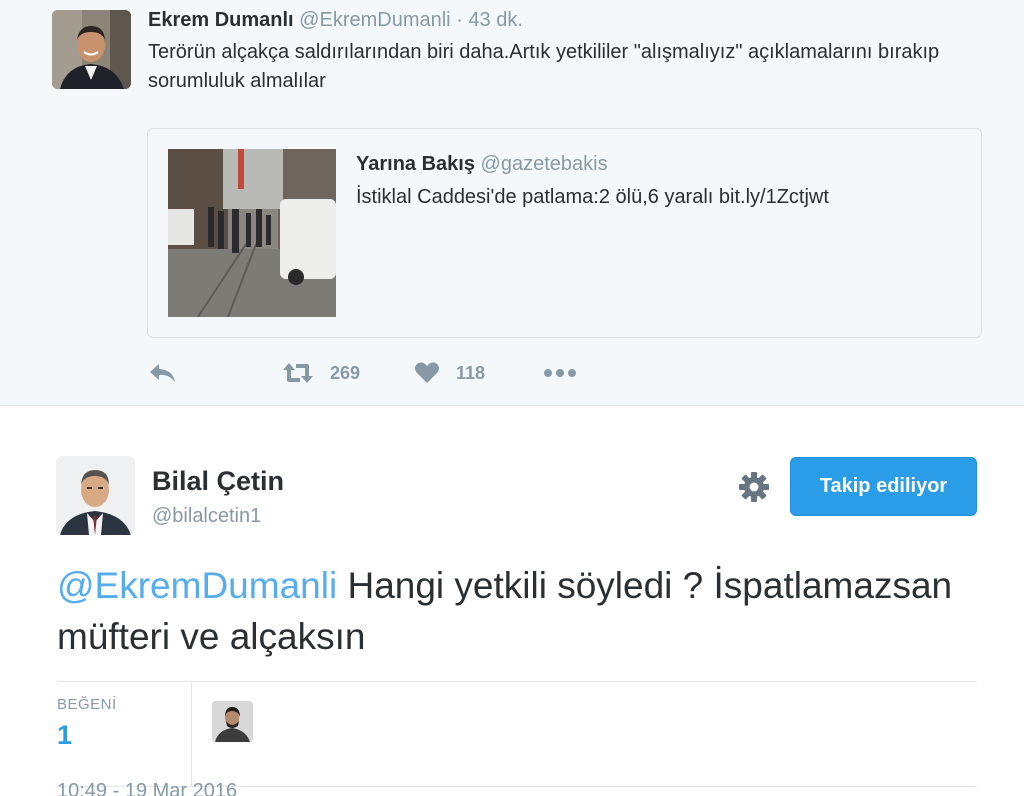 This screenshot has width=1024, height=796. I want to click on retweet-button: 269, so click(321, 373).